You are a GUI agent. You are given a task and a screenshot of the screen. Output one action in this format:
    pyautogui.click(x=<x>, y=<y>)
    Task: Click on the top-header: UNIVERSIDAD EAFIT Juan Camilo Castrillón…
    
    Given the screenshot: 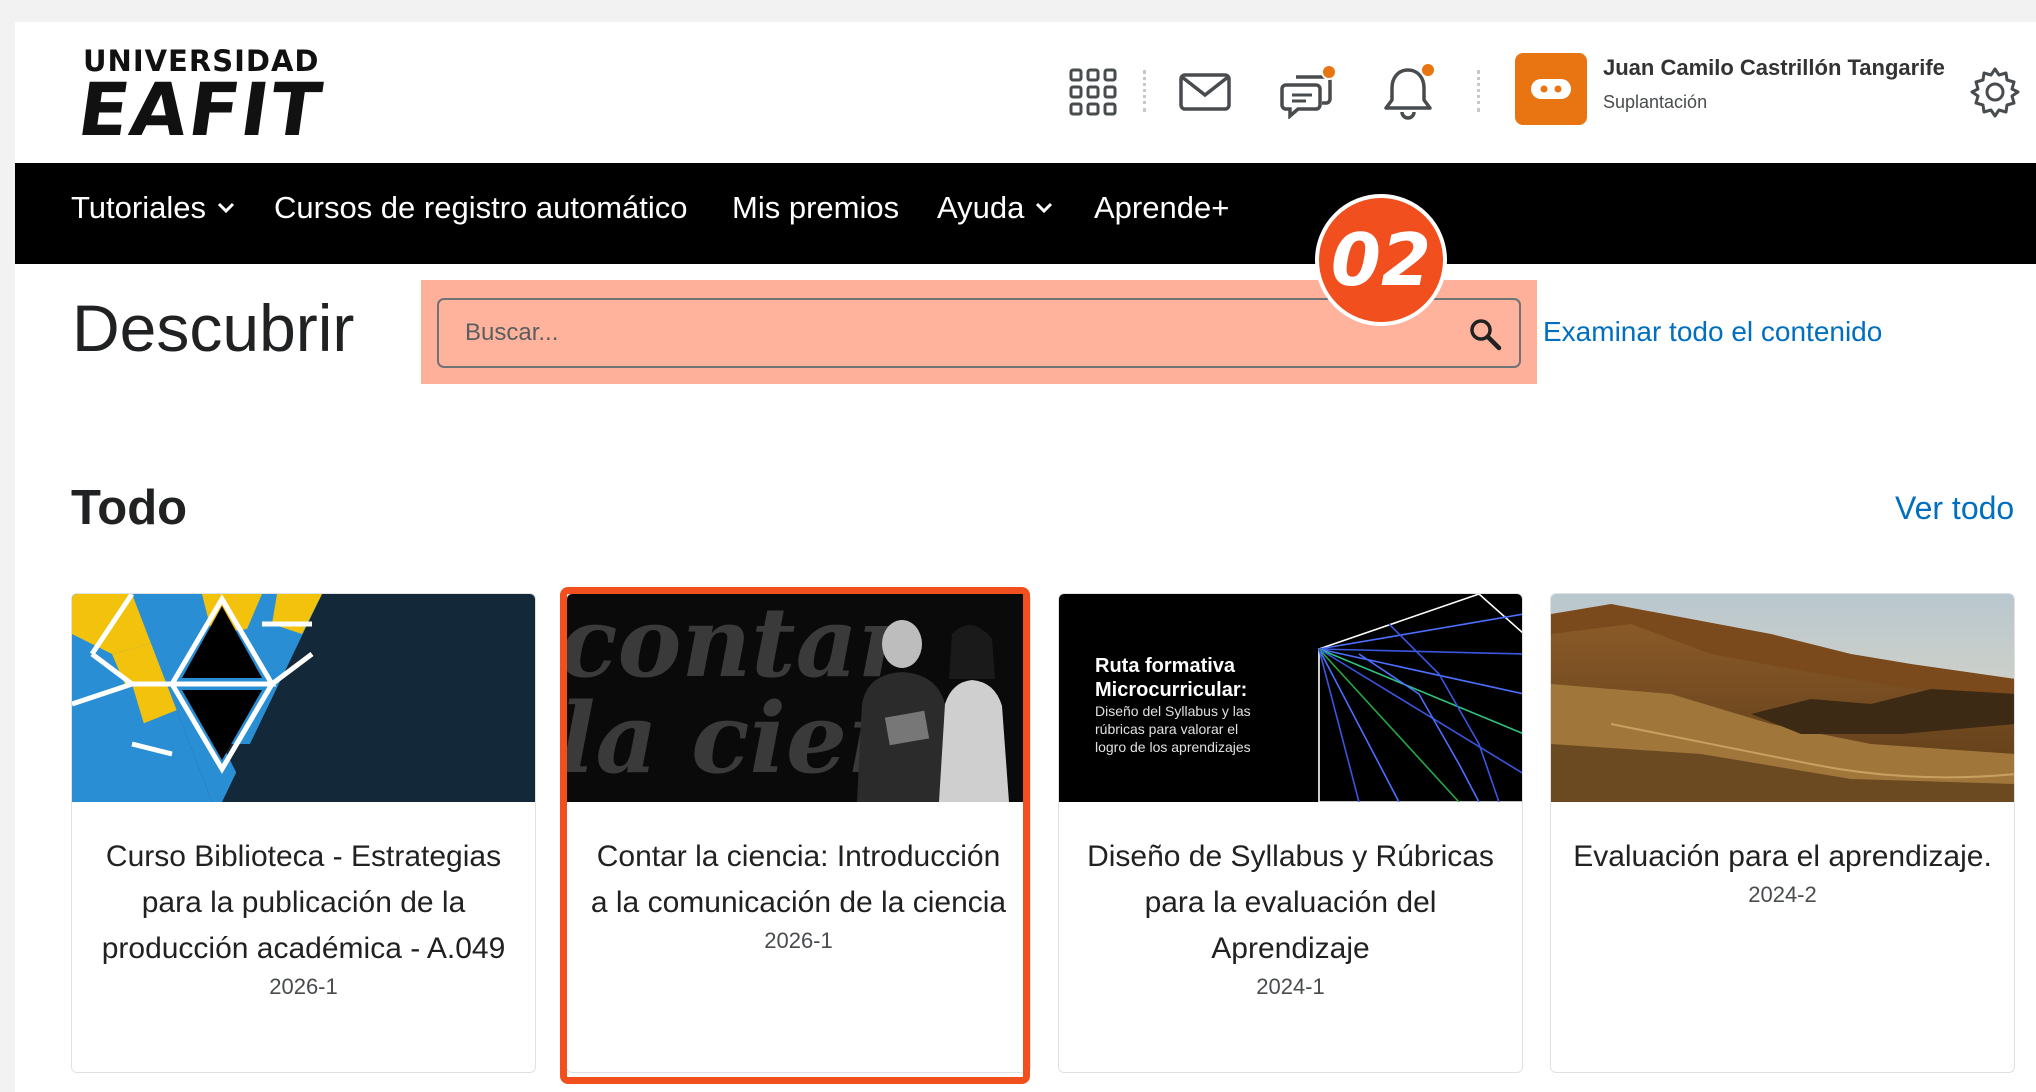 What is the action you would take?
    pyautogui.click(x=1025, y=92)
    